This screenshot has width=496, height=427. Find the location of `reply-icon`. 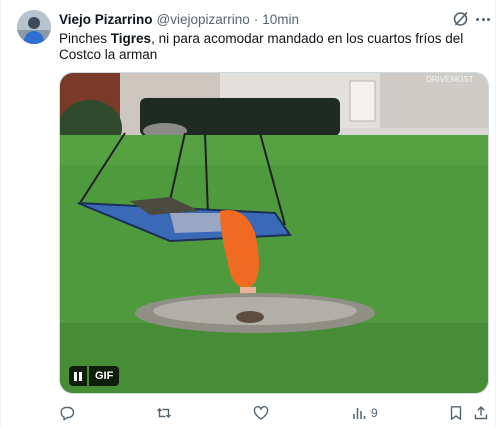

reply-icon is located at coordinates (67, 413).